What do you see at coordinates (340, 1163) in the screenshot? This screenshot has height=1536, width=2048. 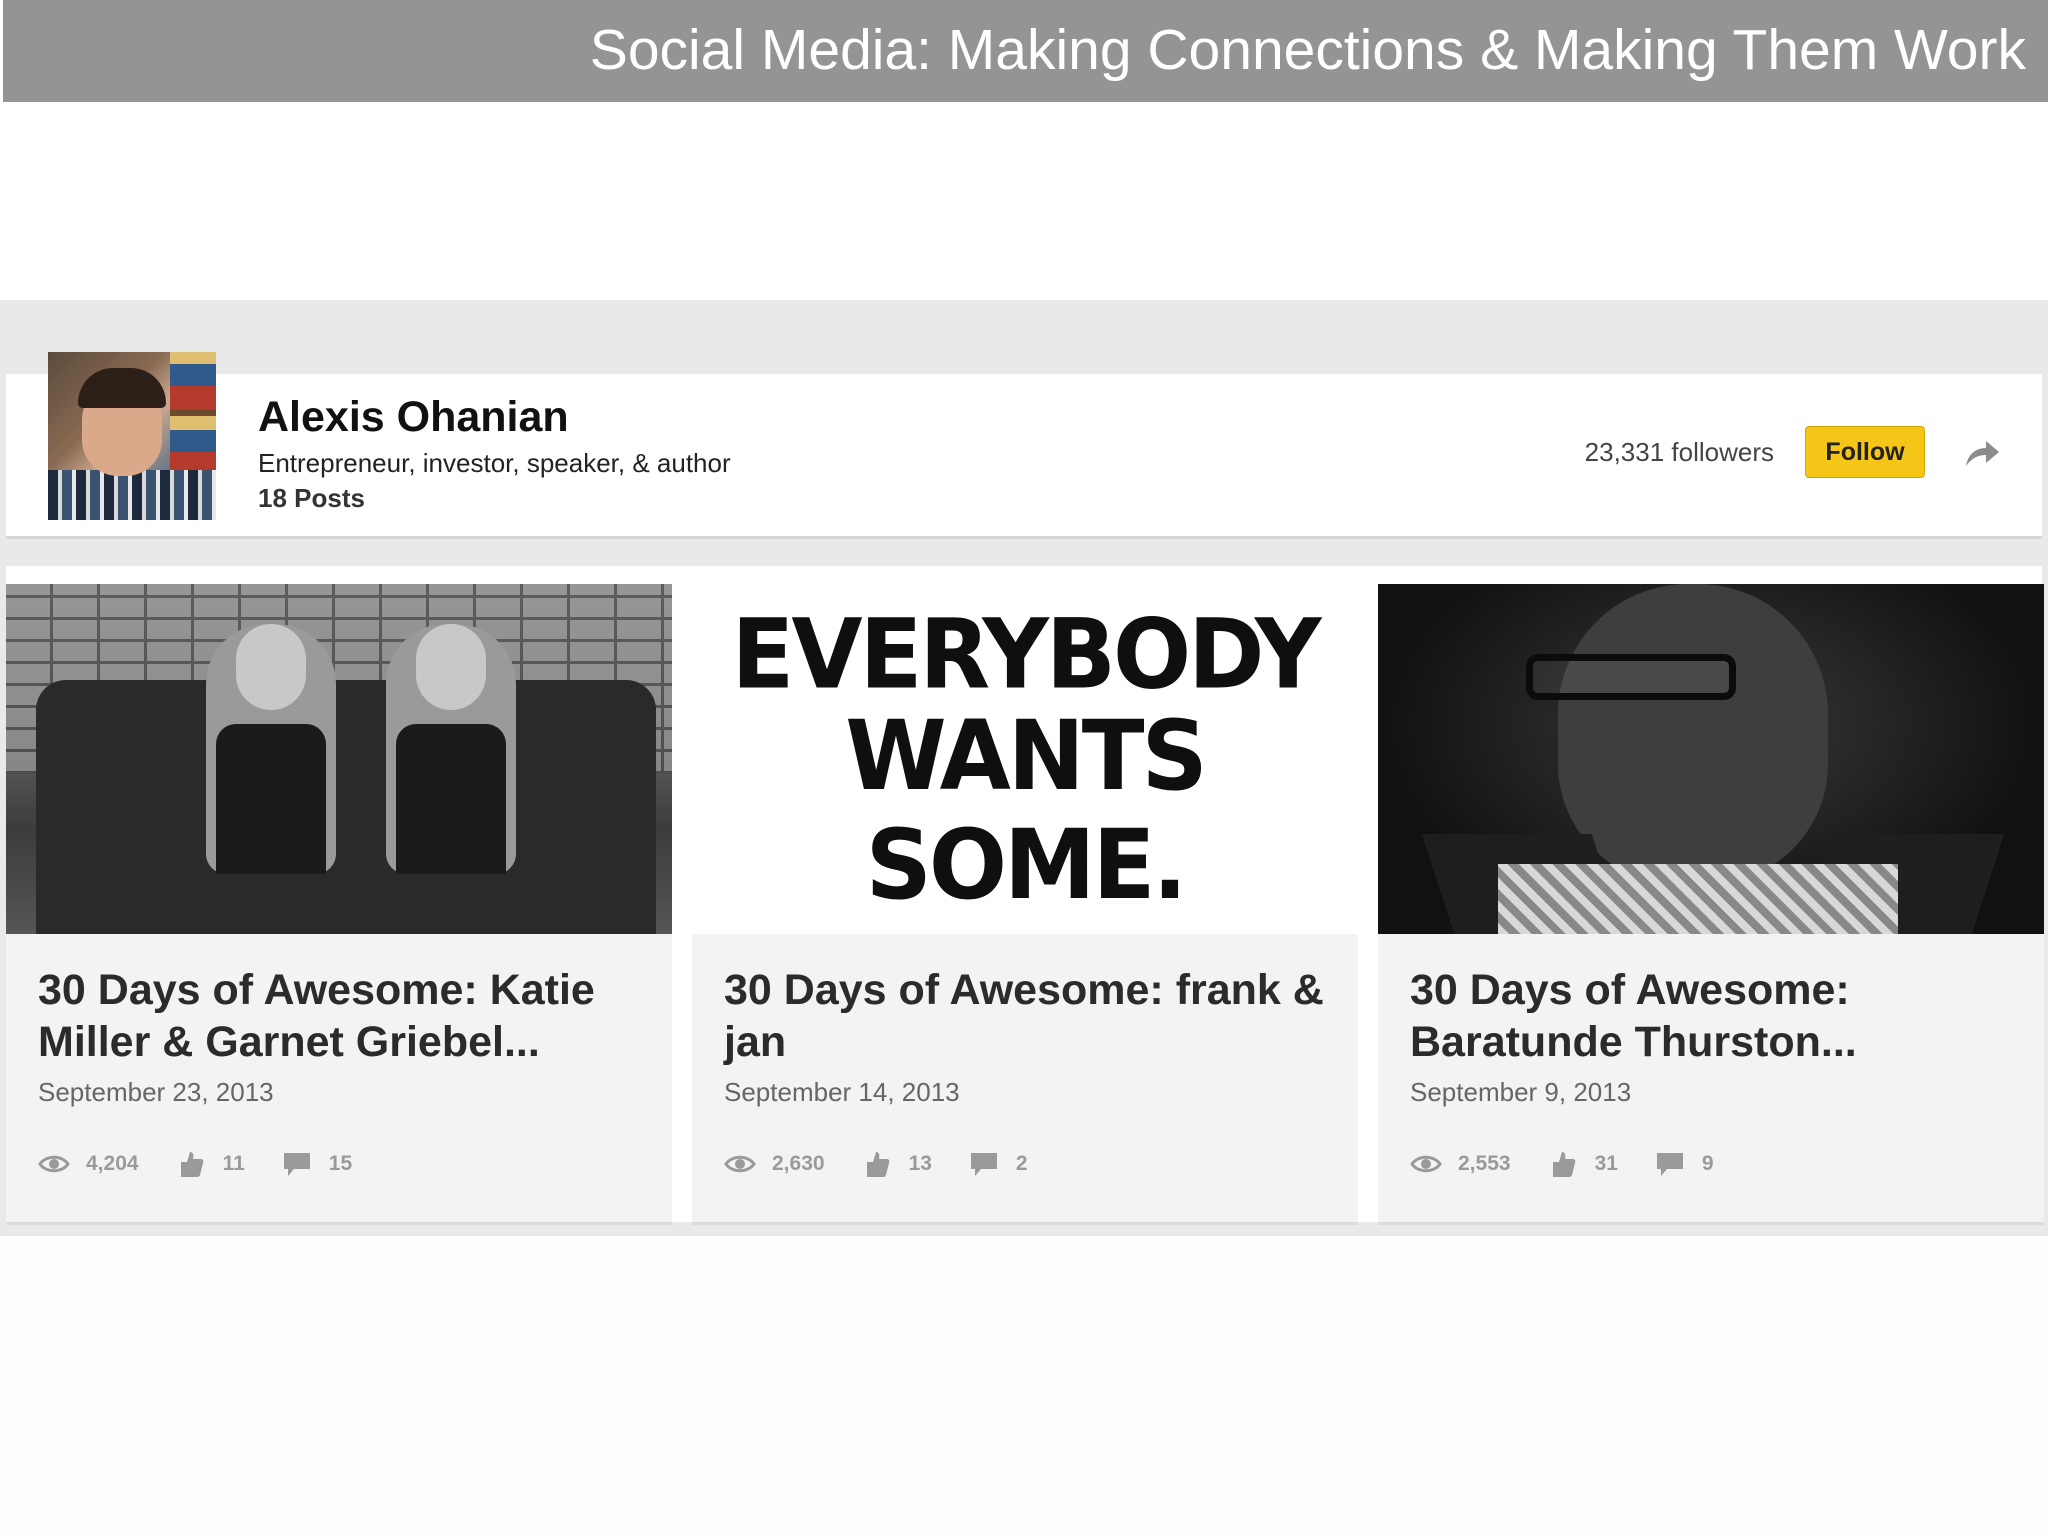 I see `comment-count: 15` at bounding box center [340, 1163].